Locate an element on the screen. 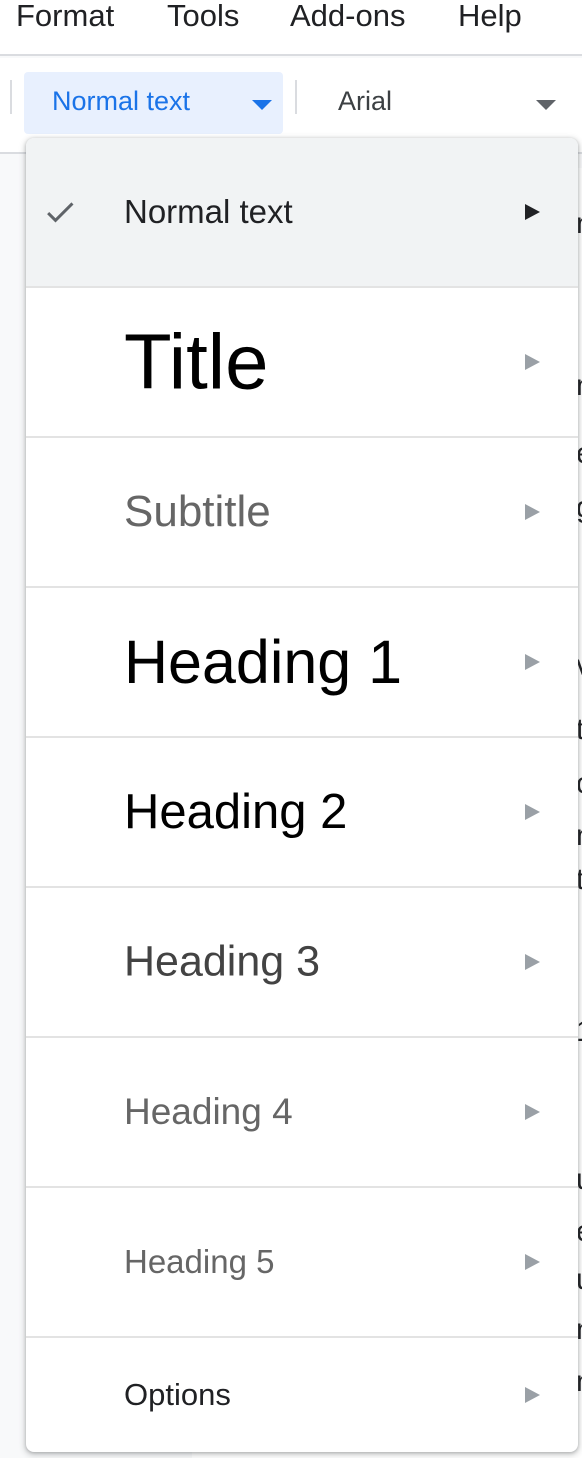 This screenshot has width=582, height=1458. menu-item-heading-5: Heading 5 is located at coordinates (302, 1263).